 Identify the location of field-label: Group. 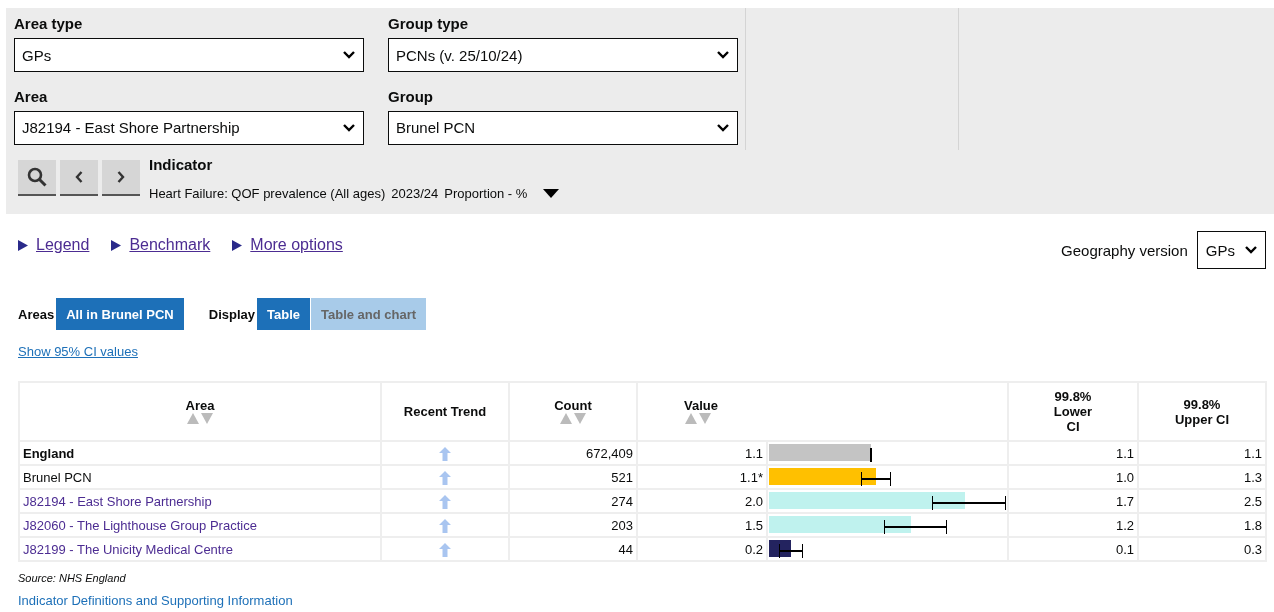
(411, 96).